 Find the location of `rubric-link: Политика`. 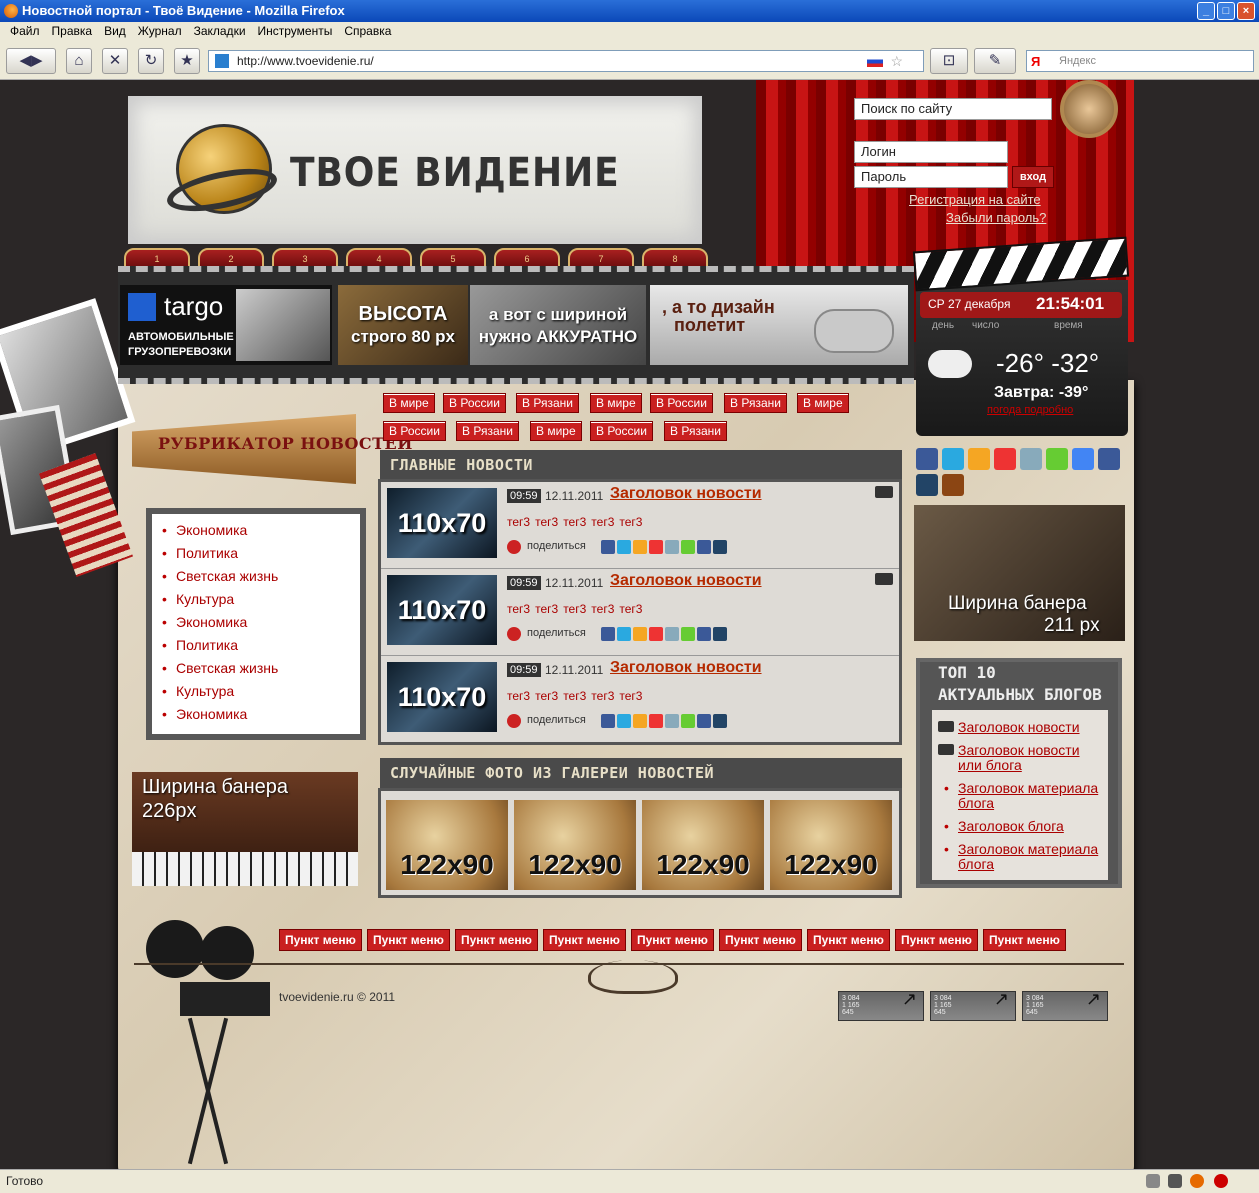

rubric-link: Политика is located at coordinates (207, 645).